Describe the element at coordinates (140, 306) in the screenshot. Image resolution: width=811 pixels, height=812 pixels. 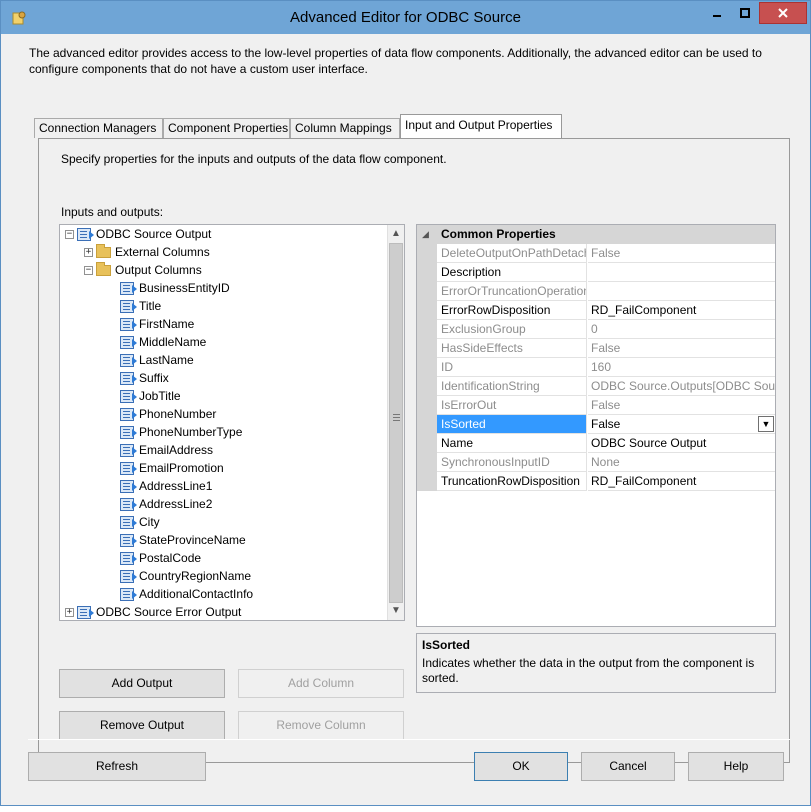
I see `tree-node-column: Title` at that location.